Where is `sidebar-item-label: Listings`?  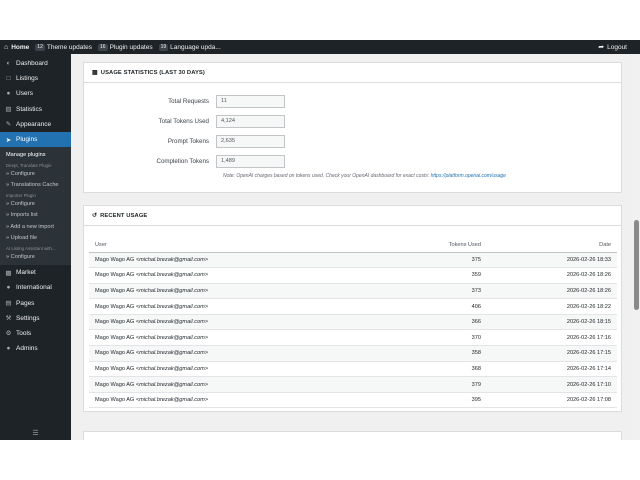 sidebar-item-label: Listings is located at coordinates (27, 79).